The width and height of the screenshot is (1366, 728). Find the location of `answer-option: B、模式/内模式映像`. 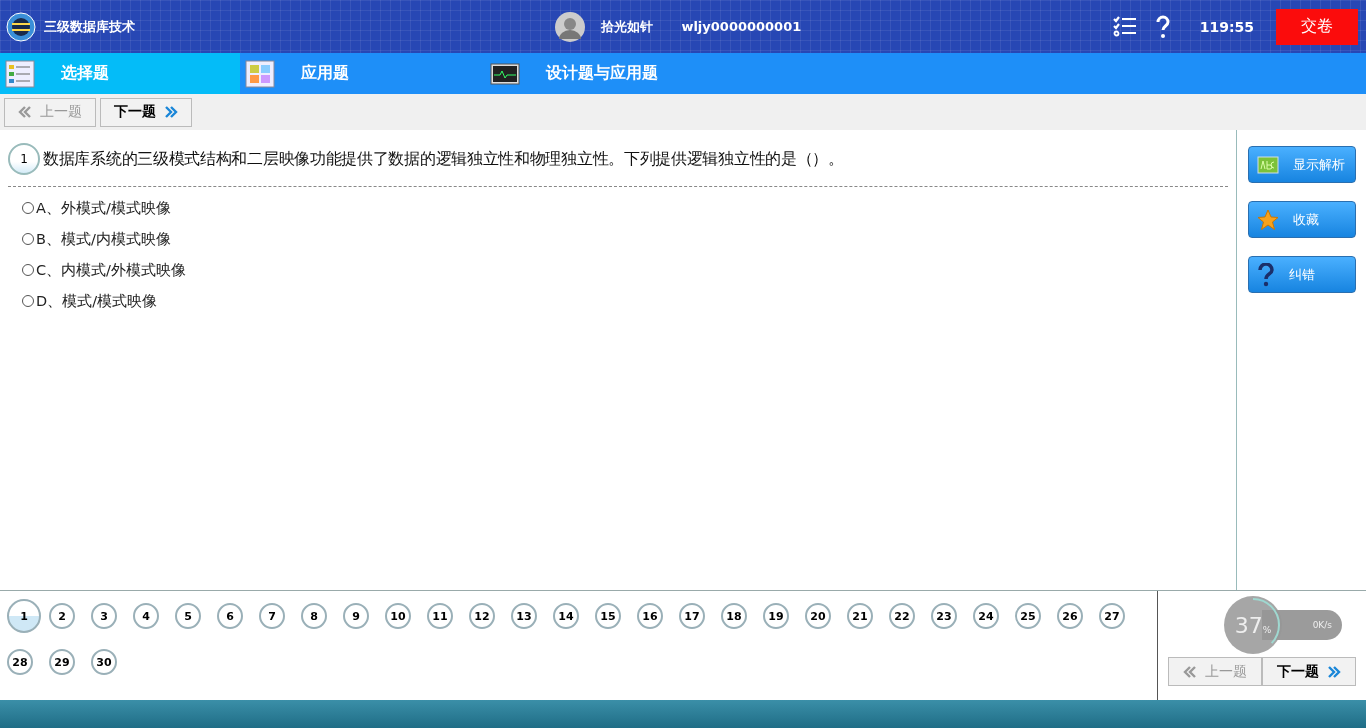

answer-option: B、模式/内模式映像 is located at coordinates (625, 239).